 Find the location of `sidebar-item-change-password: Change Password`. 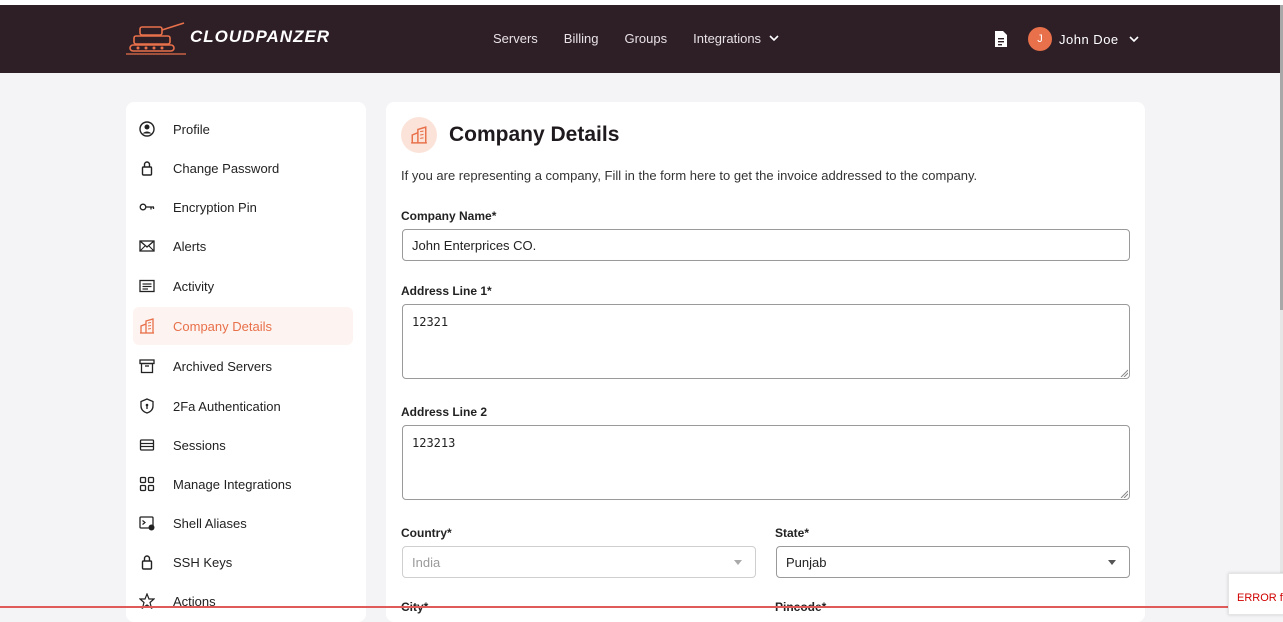

sidebar-item-change-password: Change Password is located at coordinates (243, 168).